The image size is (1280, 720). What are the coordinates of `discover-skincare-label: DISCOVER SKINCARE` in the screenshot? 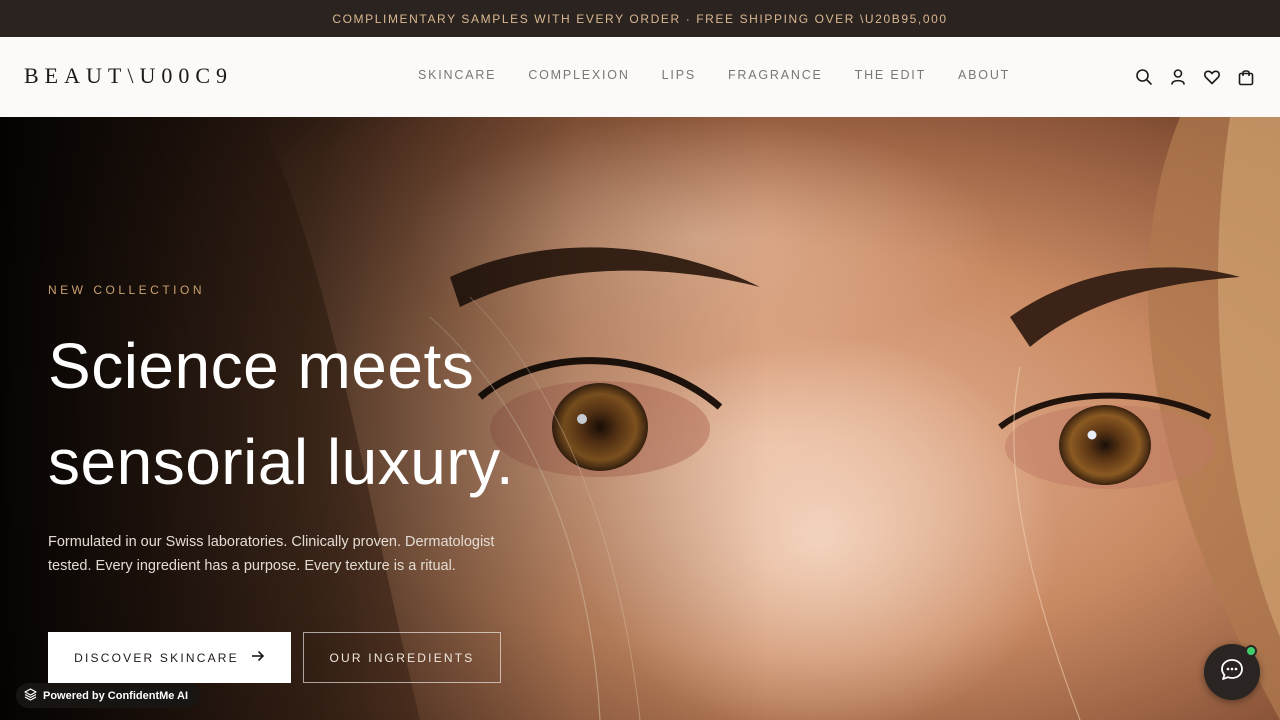 It's located at (156, 657).